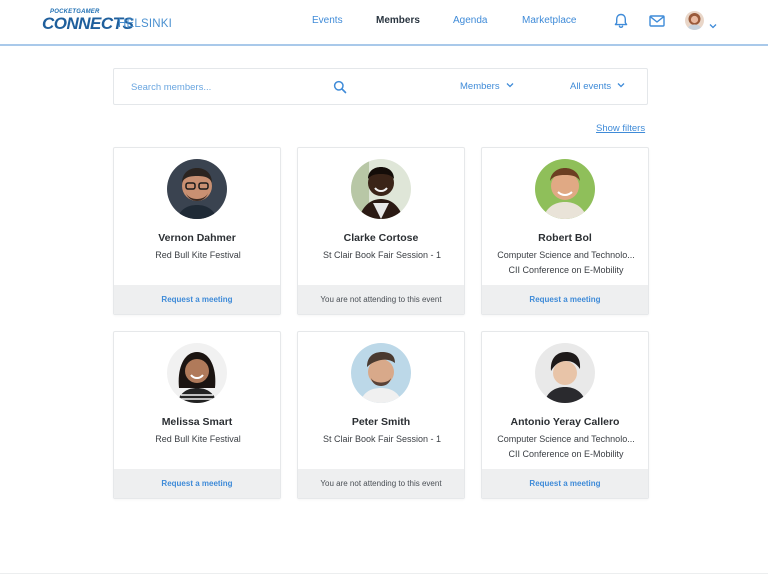 This screenshot has height=576, width=768. Describe the element at coordinates (231, 87) in the screenshot. I see `search-input` at that location.